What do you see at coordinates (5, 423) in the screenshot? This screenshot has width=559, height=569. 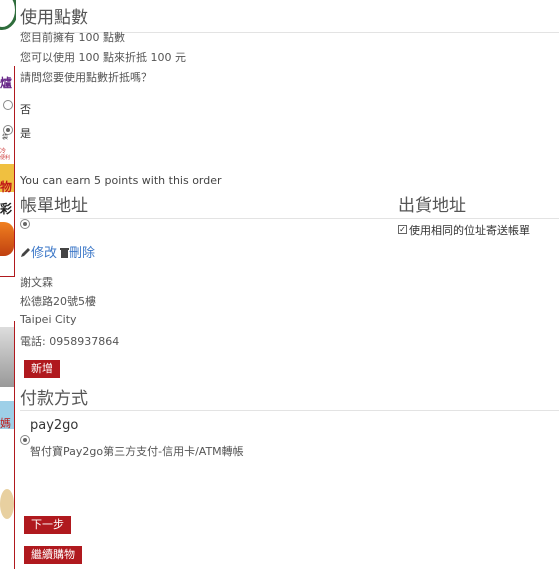 I see `ad-char-low: 媽` at bounding box center [5, 423].